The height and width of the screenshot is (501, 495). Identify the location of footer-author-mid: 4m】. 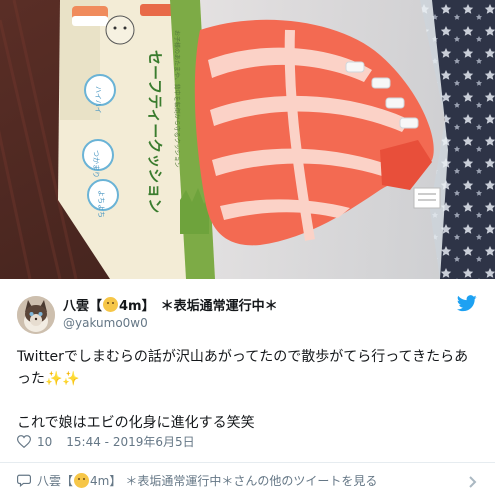
(106, 481).